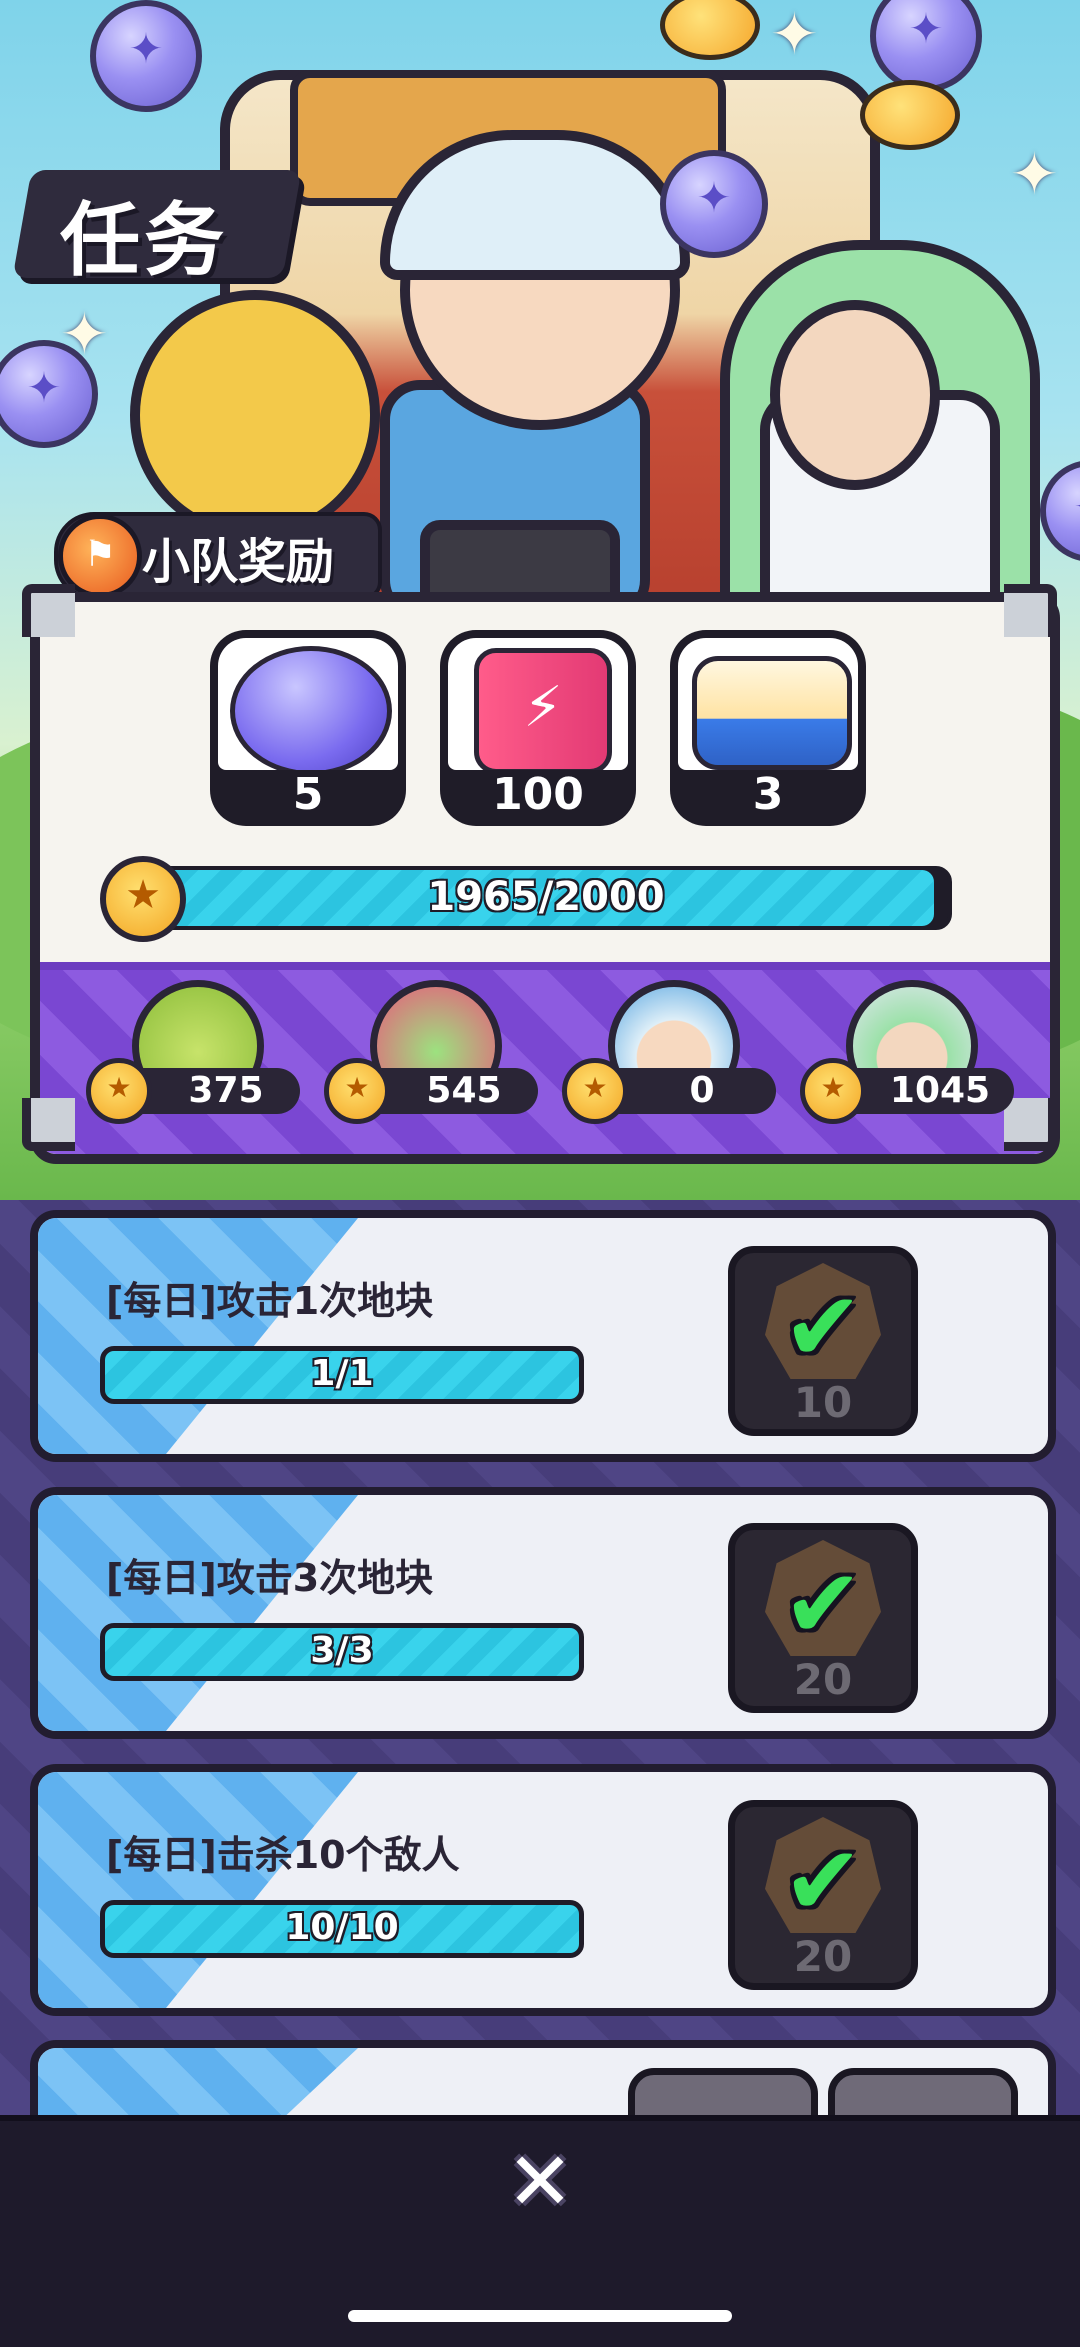 This screenshot has height=2347, width=1080. I want to click on reward-capsule: 5, so click(308, 728).